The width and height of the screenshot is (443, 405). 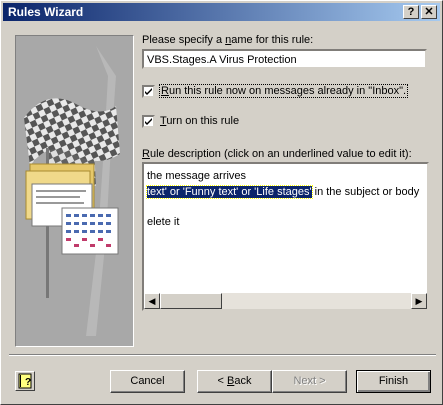 I want to click on description-line-condition: the message arrives, so click(x=197, y=176).